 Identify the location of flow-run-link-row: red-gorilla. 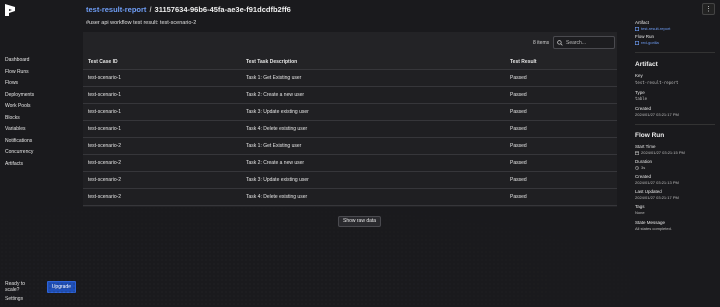
(647, 42).